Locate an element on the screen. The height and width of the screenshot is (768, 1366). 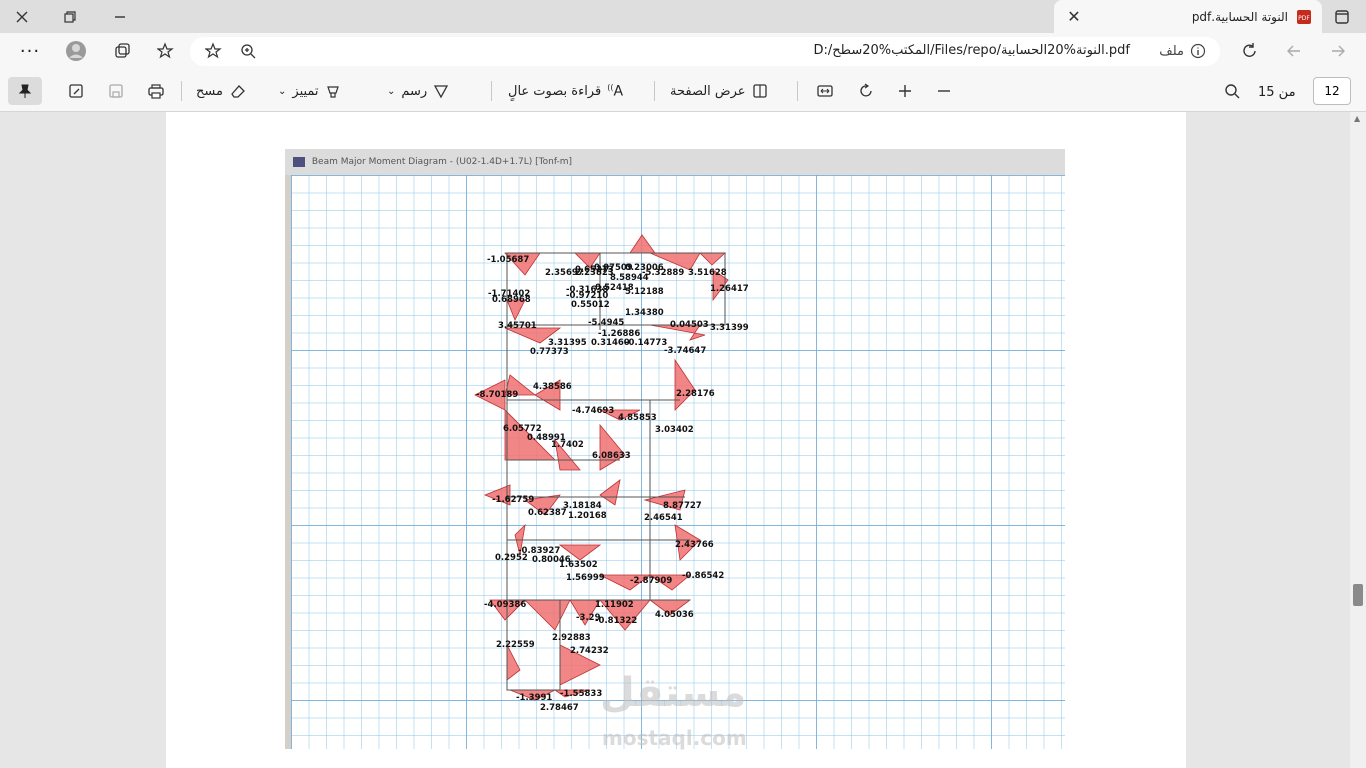
fit-width-icon is located at coordinates (825, 91).